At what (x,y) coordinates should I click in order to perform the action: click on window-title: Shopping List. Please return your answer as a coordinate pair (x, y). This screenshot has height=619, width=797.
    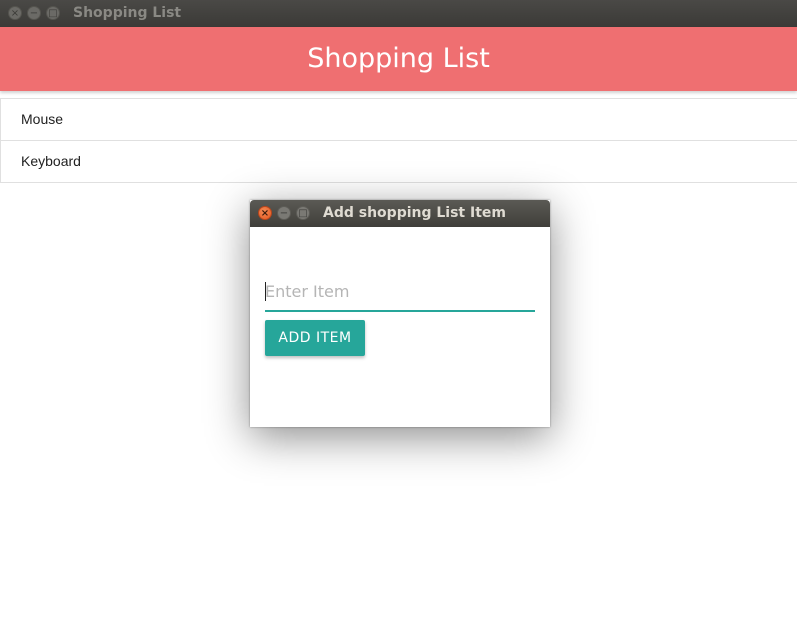
    Looking at the image, I should click on (127, 13).